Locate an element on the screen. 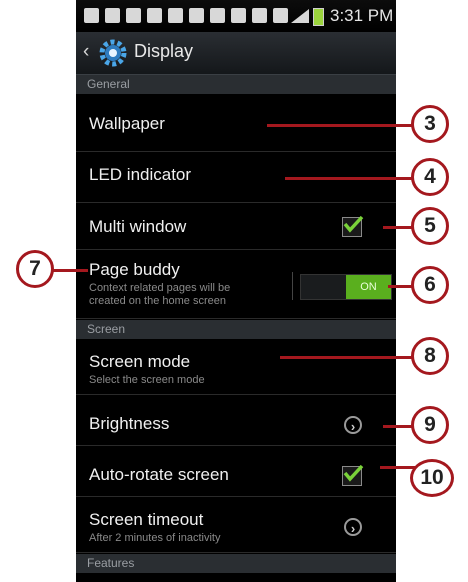 The image size is (468, 582). section-header-screen: Screen is located at coordinates (236, 329).